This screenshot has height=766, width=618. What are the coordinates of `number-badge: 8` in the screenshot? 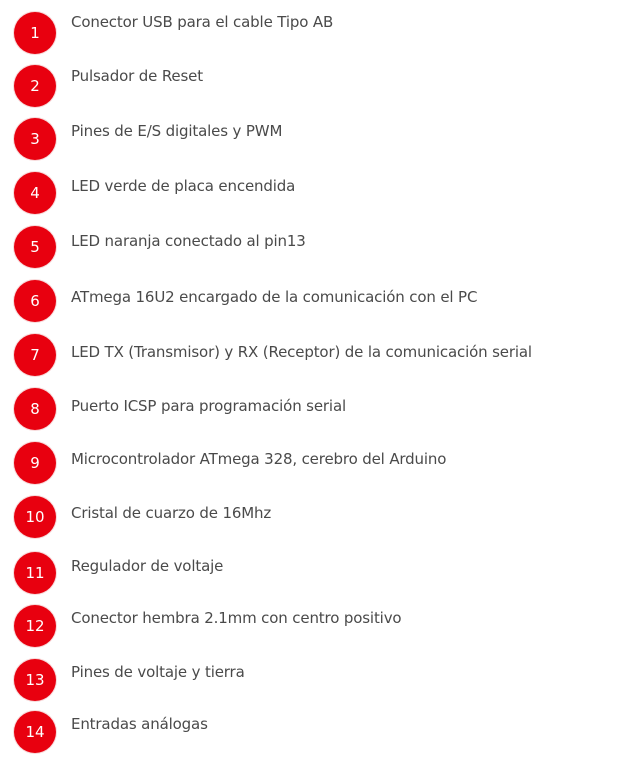 It's located at (35, 409).